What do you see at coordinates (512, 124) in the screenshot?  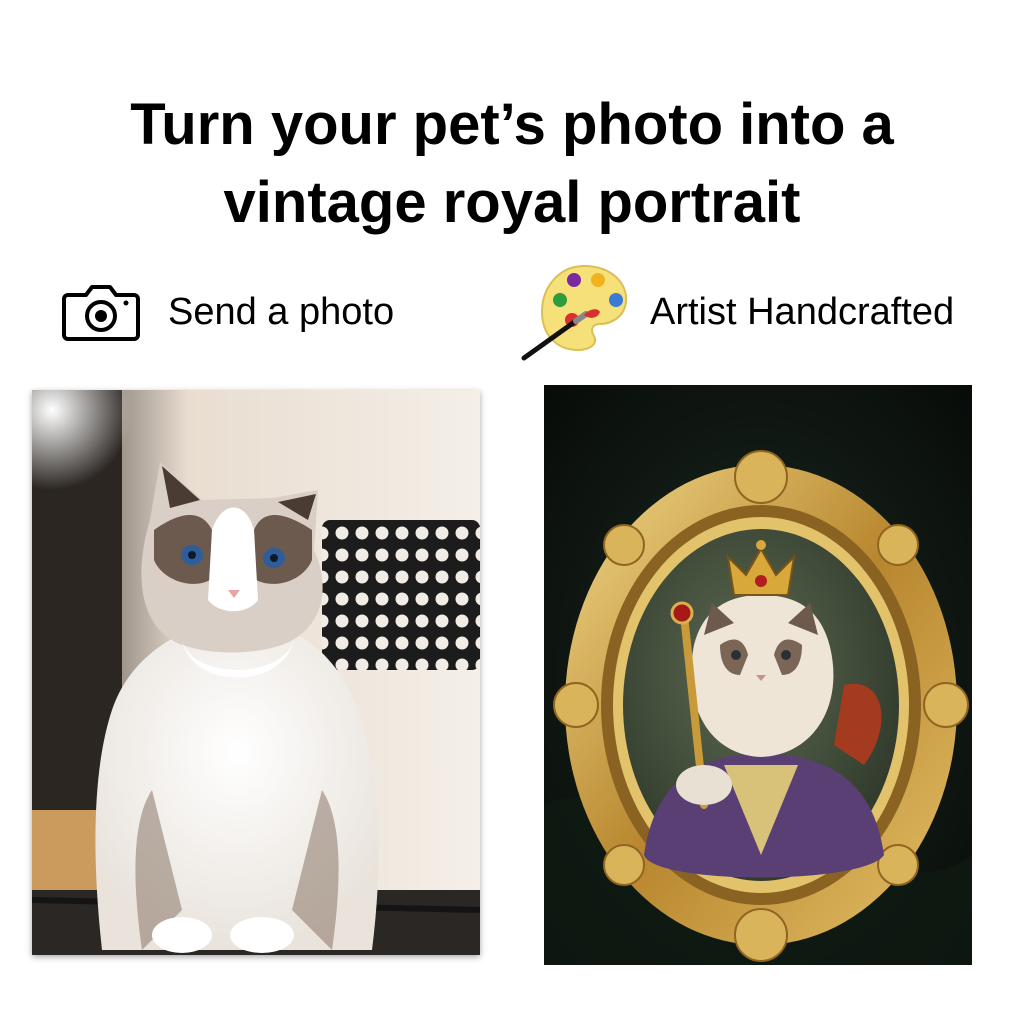 I see `headline-line-1: Turn your pet’s photo into a` at bounding box center [512, 124].